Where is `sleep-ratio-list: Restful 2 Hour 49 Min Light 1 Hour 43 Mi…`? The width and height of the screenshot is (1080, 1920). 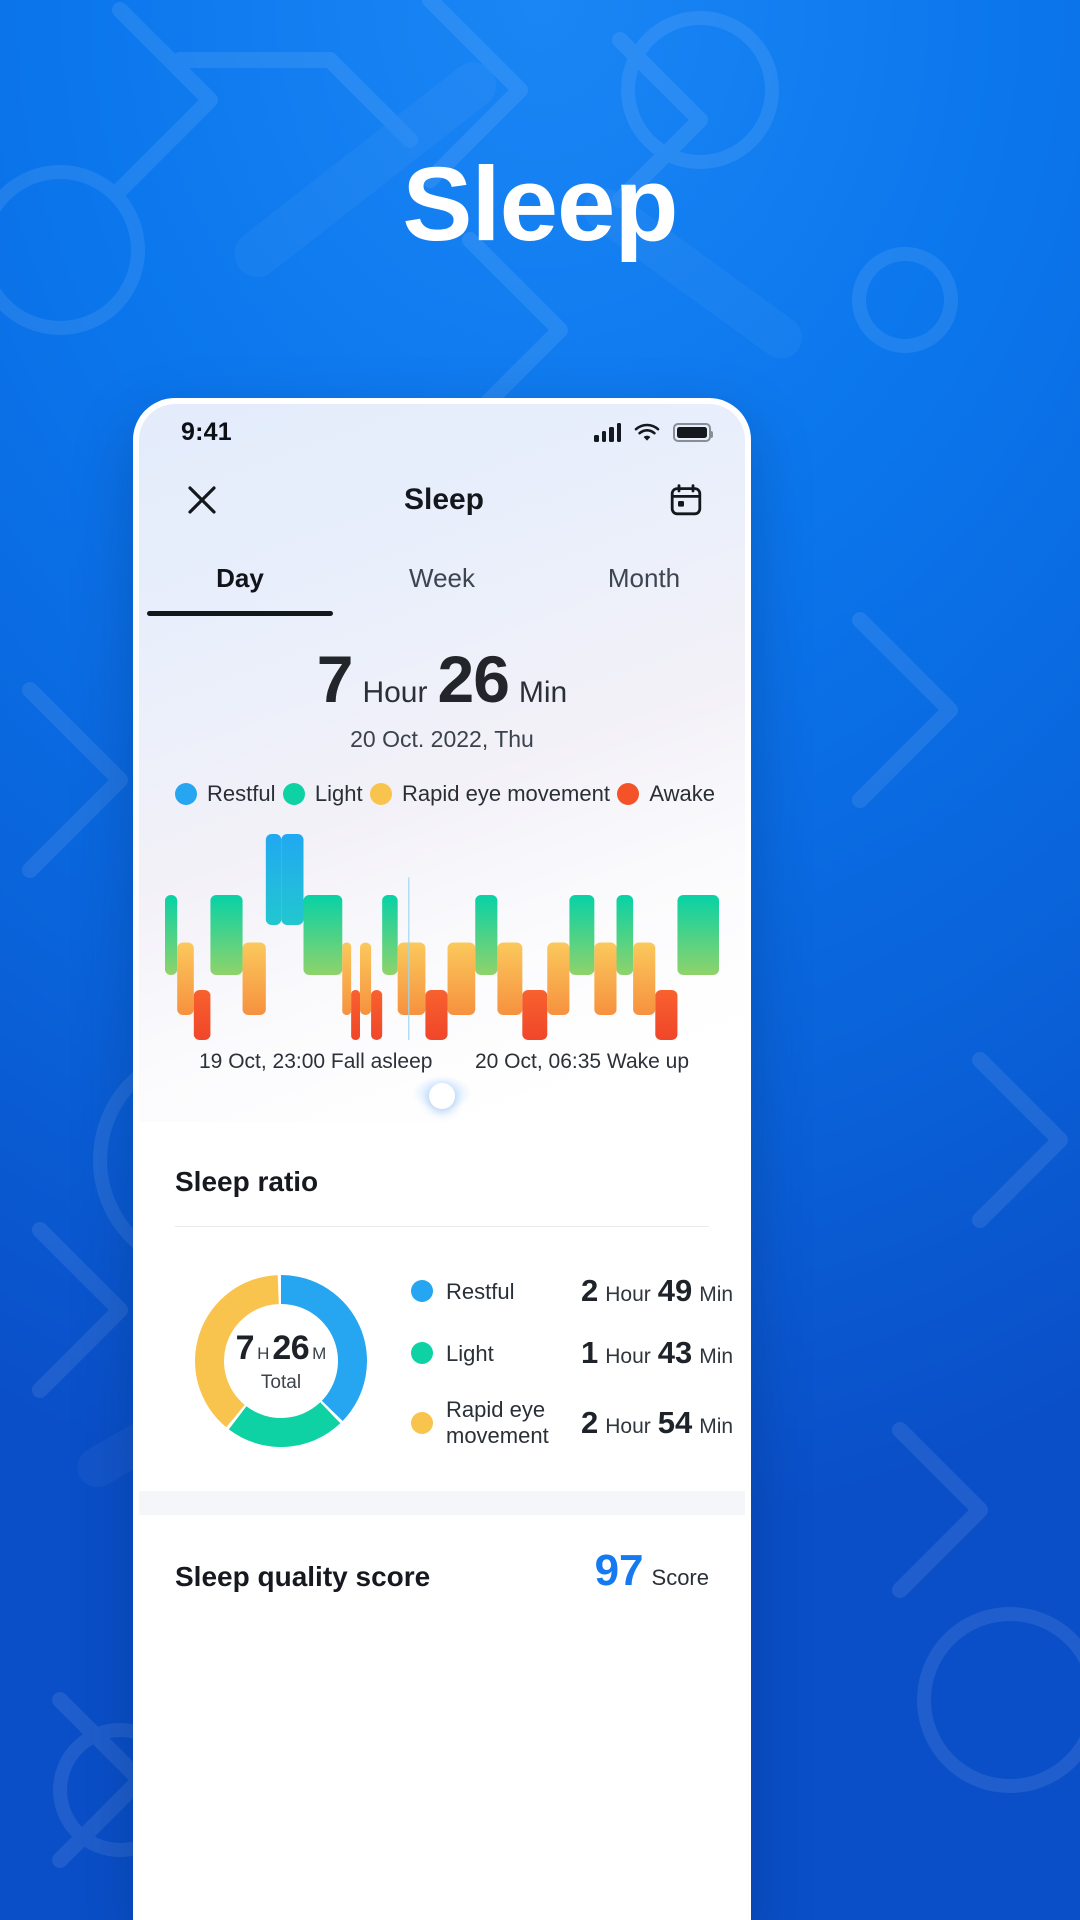
sleep-ratio-list: Restful 2 Hour 49 Min Light 1 Hour 43 Mi… is located at coordinates (568, 1360).